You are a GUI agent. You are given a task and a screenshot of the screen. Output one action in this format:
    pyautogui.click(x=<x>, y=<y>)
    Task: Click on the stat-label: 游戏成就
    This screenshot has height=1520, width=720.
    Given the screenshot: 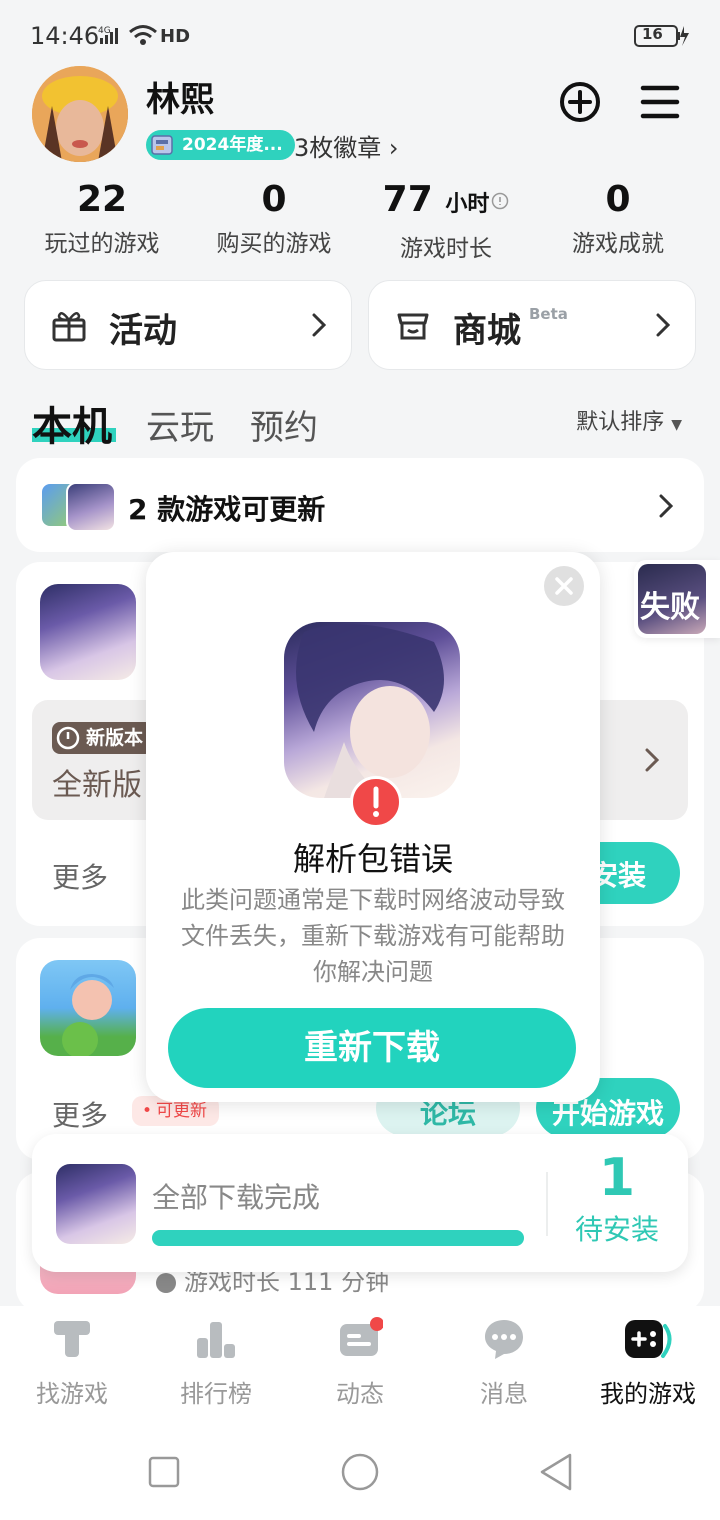 What is the action you would take?
    pyautogui.click(x=618, y=244)
    